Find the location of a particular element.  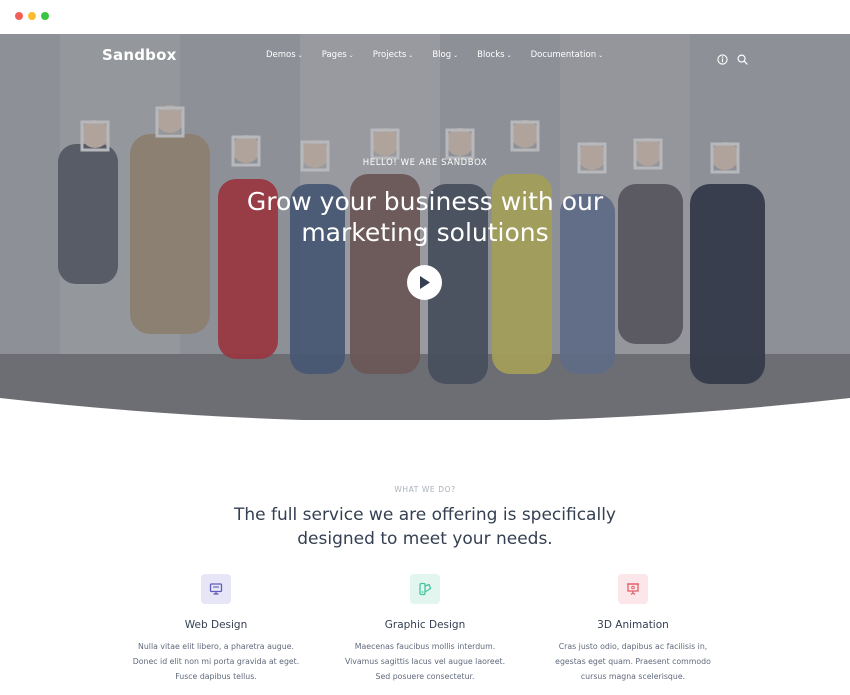

service-title: Web Design is located at coordinates (216, 625).